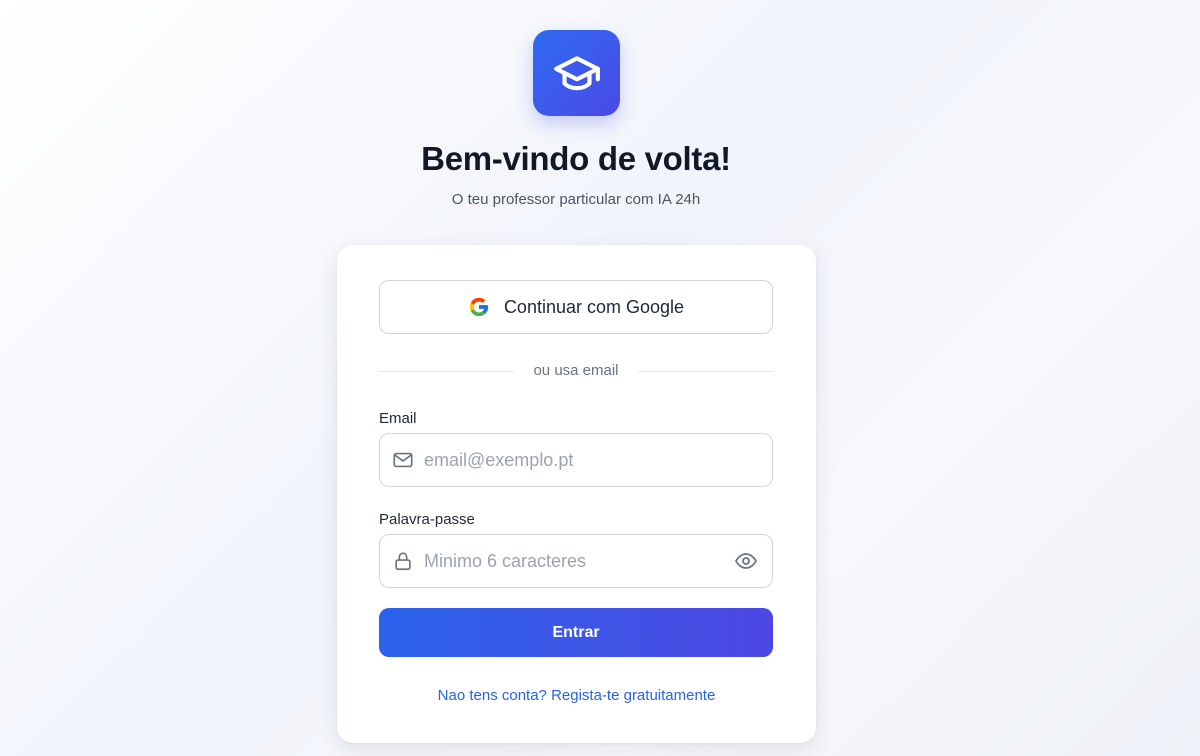 This screenshot has height=756, width=1200. What do you see at coordinates (746, 561) in the screenshot?
I see `eye-icon` at bounding box center [746, 561].